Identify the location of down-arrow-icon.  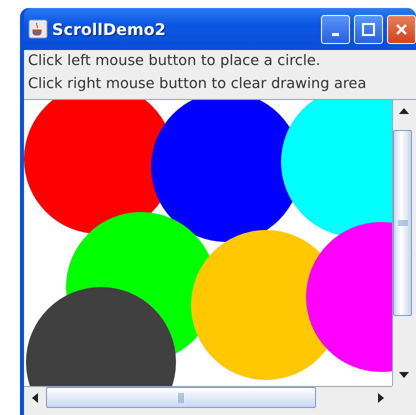
(404, 375).